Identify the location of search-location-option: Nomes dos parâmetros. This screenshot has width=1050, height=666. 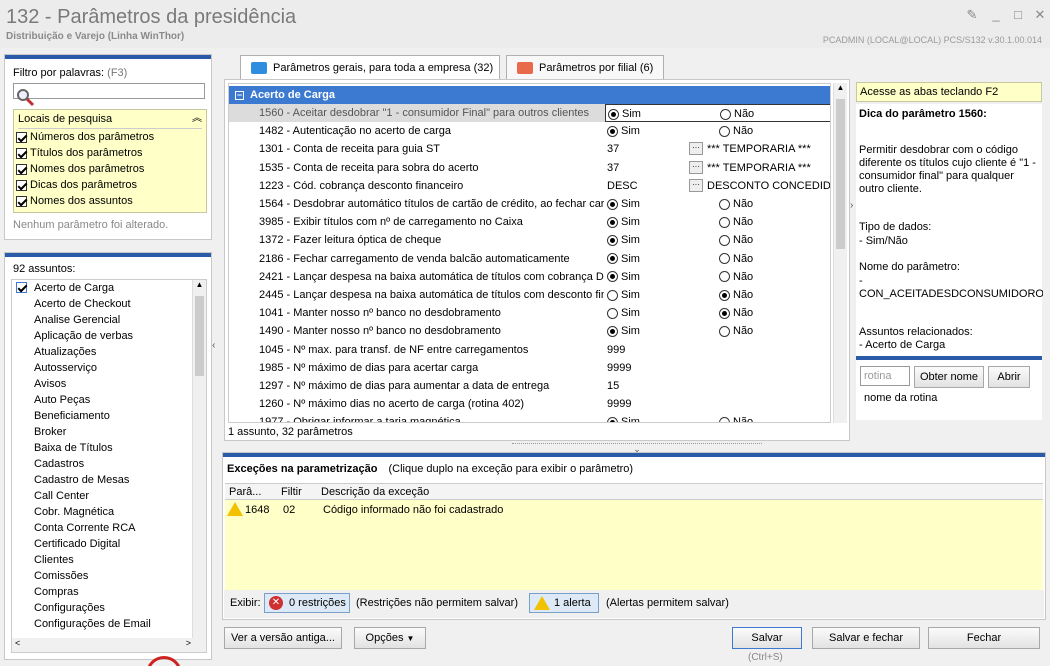
(110, 169).